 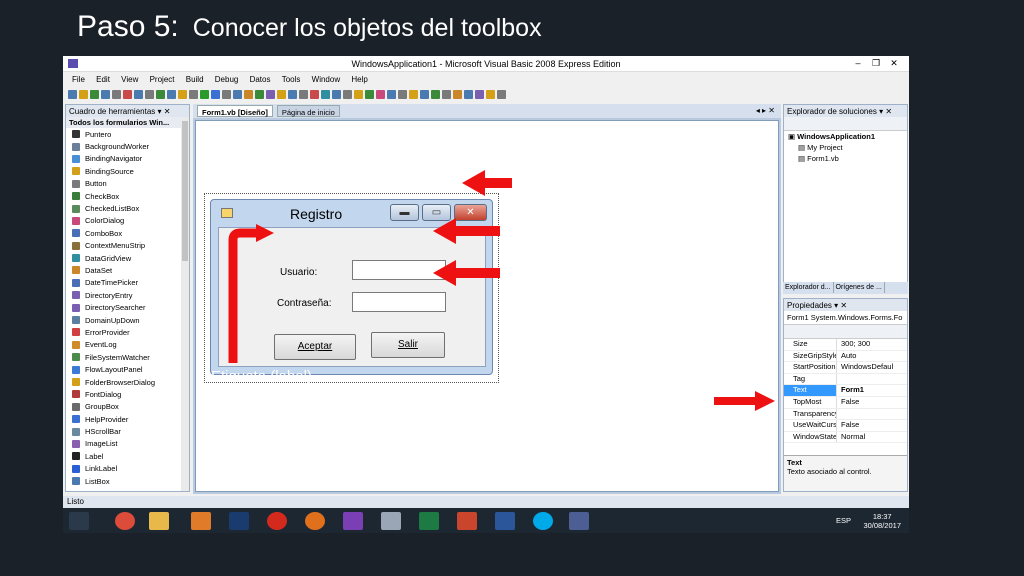 I want to click on label-contrasena: Contraseña:, so click(x=304, y=303).